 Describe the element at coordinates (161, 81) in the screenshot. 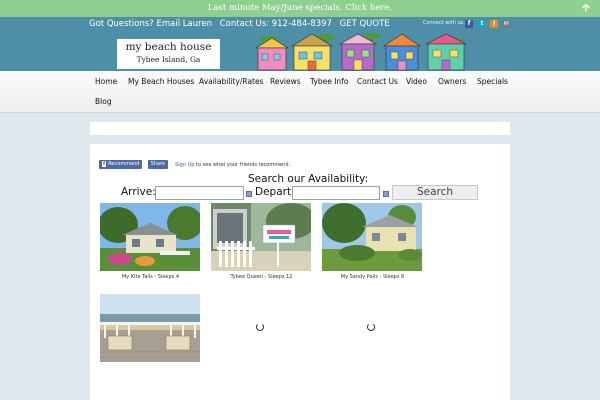

I see `nav-my-beach-houses: My Beach Houses` at that location.